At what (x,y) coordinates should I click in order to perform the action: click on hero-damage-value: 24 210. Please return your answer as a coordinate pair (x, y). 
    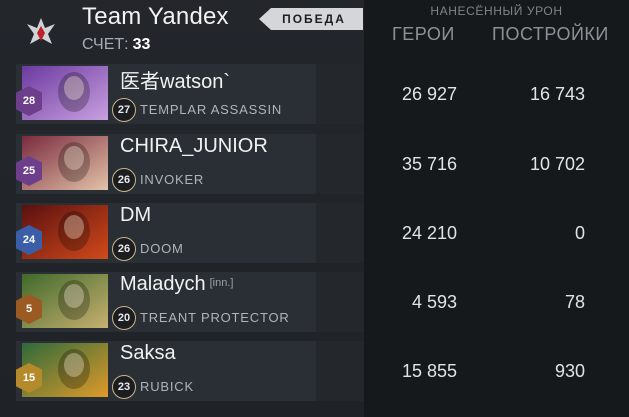
    Looking at the image, I should click on (429, 233).